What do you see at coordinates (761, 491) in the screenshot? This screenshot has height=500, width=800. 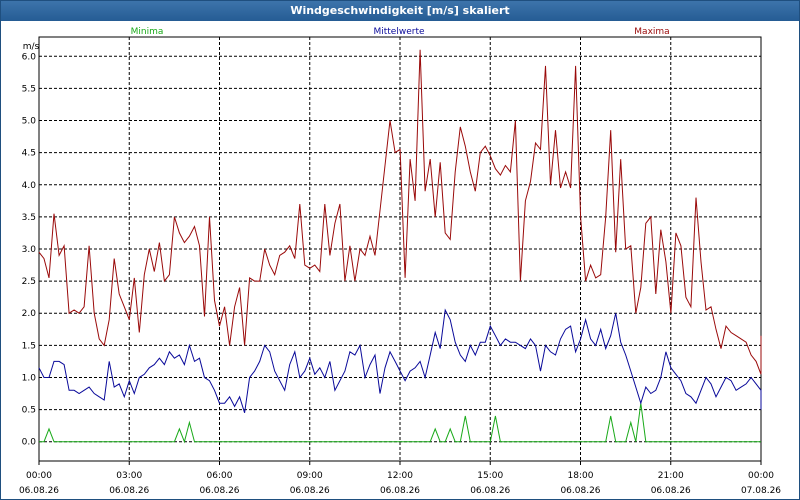 I see `x-tick-date-label: 07.08.26` at bounding box center [761, 491].